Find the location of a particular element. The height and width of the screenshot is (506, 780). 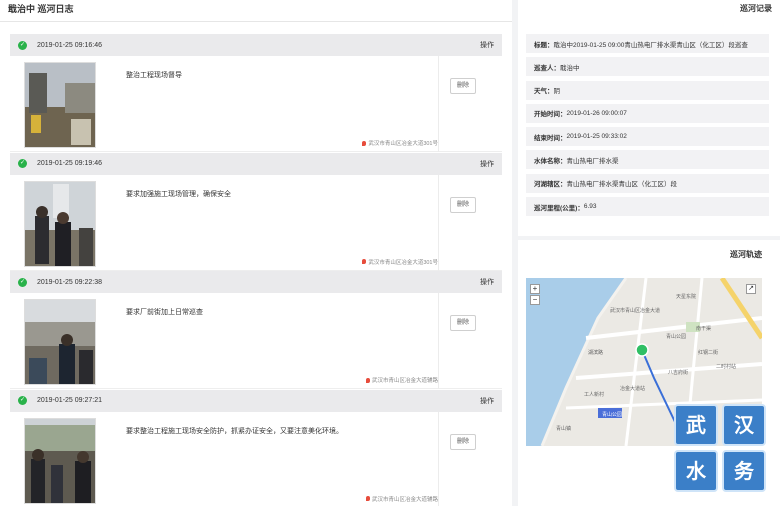

watermark-char: 务 is located at coordinates (744, 471).